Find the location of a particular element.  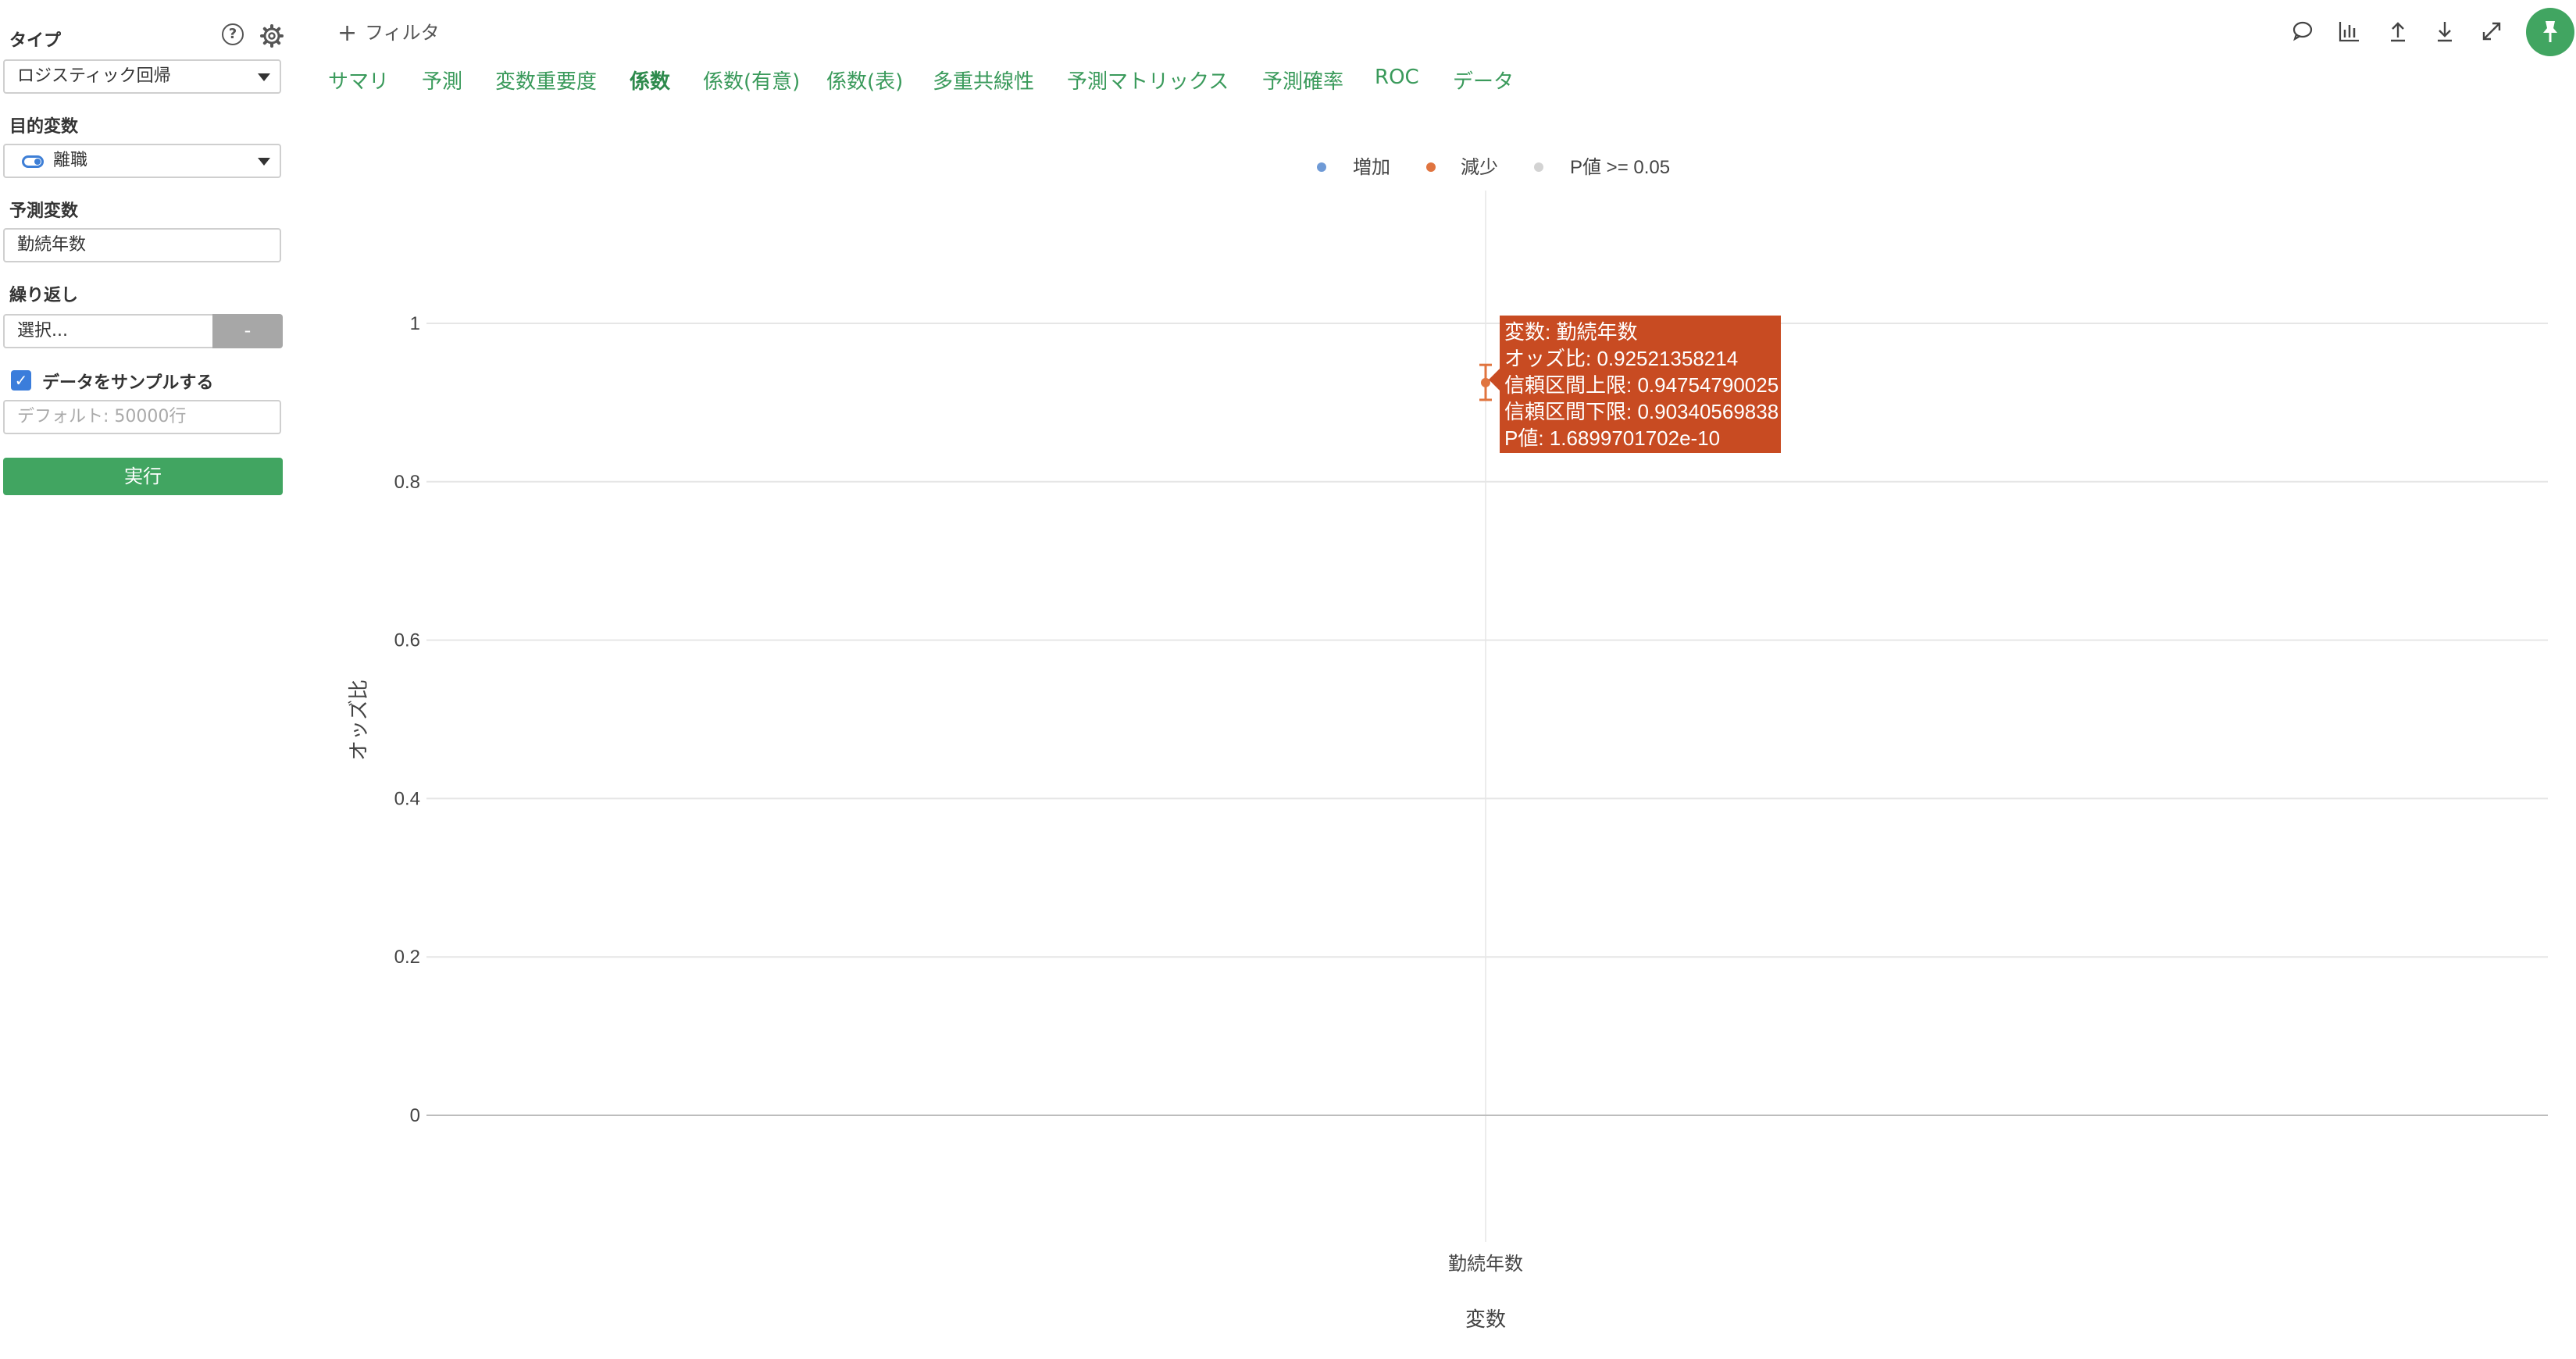

tooltip-line: P値: 1.6899701702e-10 is located at coordinates (1612, 438).